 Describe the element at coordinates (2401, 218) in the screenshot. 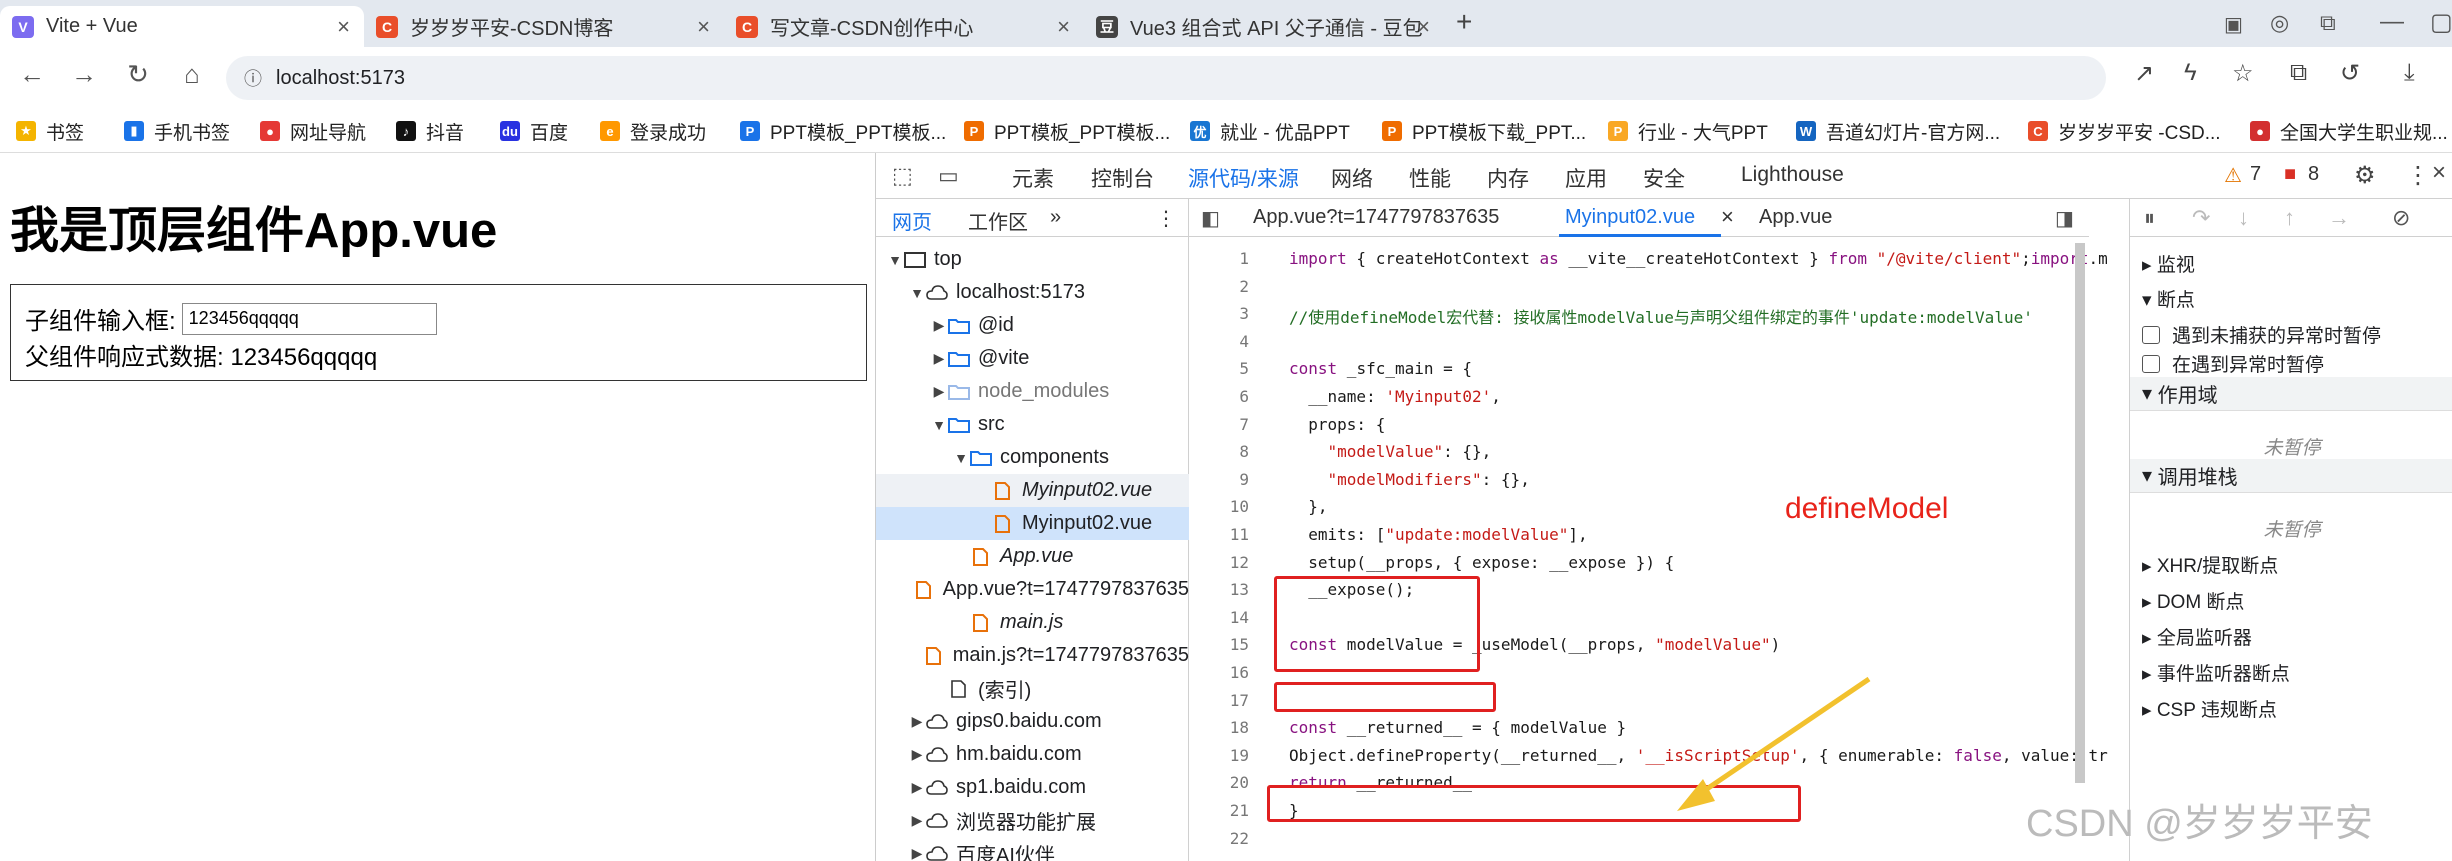

I see `deactivate-breakpoints-icon: ⊘` at that location.